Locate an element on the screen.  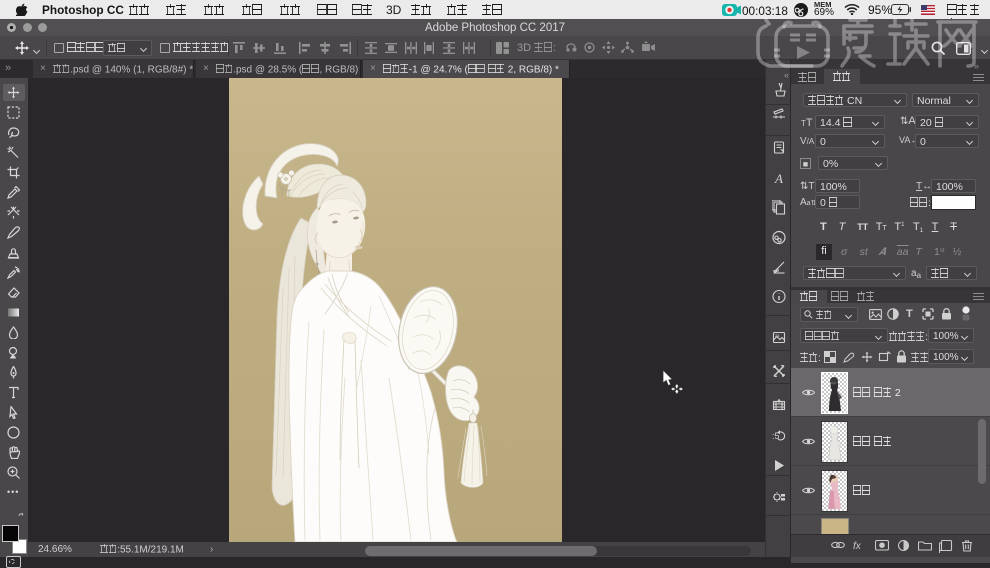
svg-text: A is located at coordinates (778, 178).